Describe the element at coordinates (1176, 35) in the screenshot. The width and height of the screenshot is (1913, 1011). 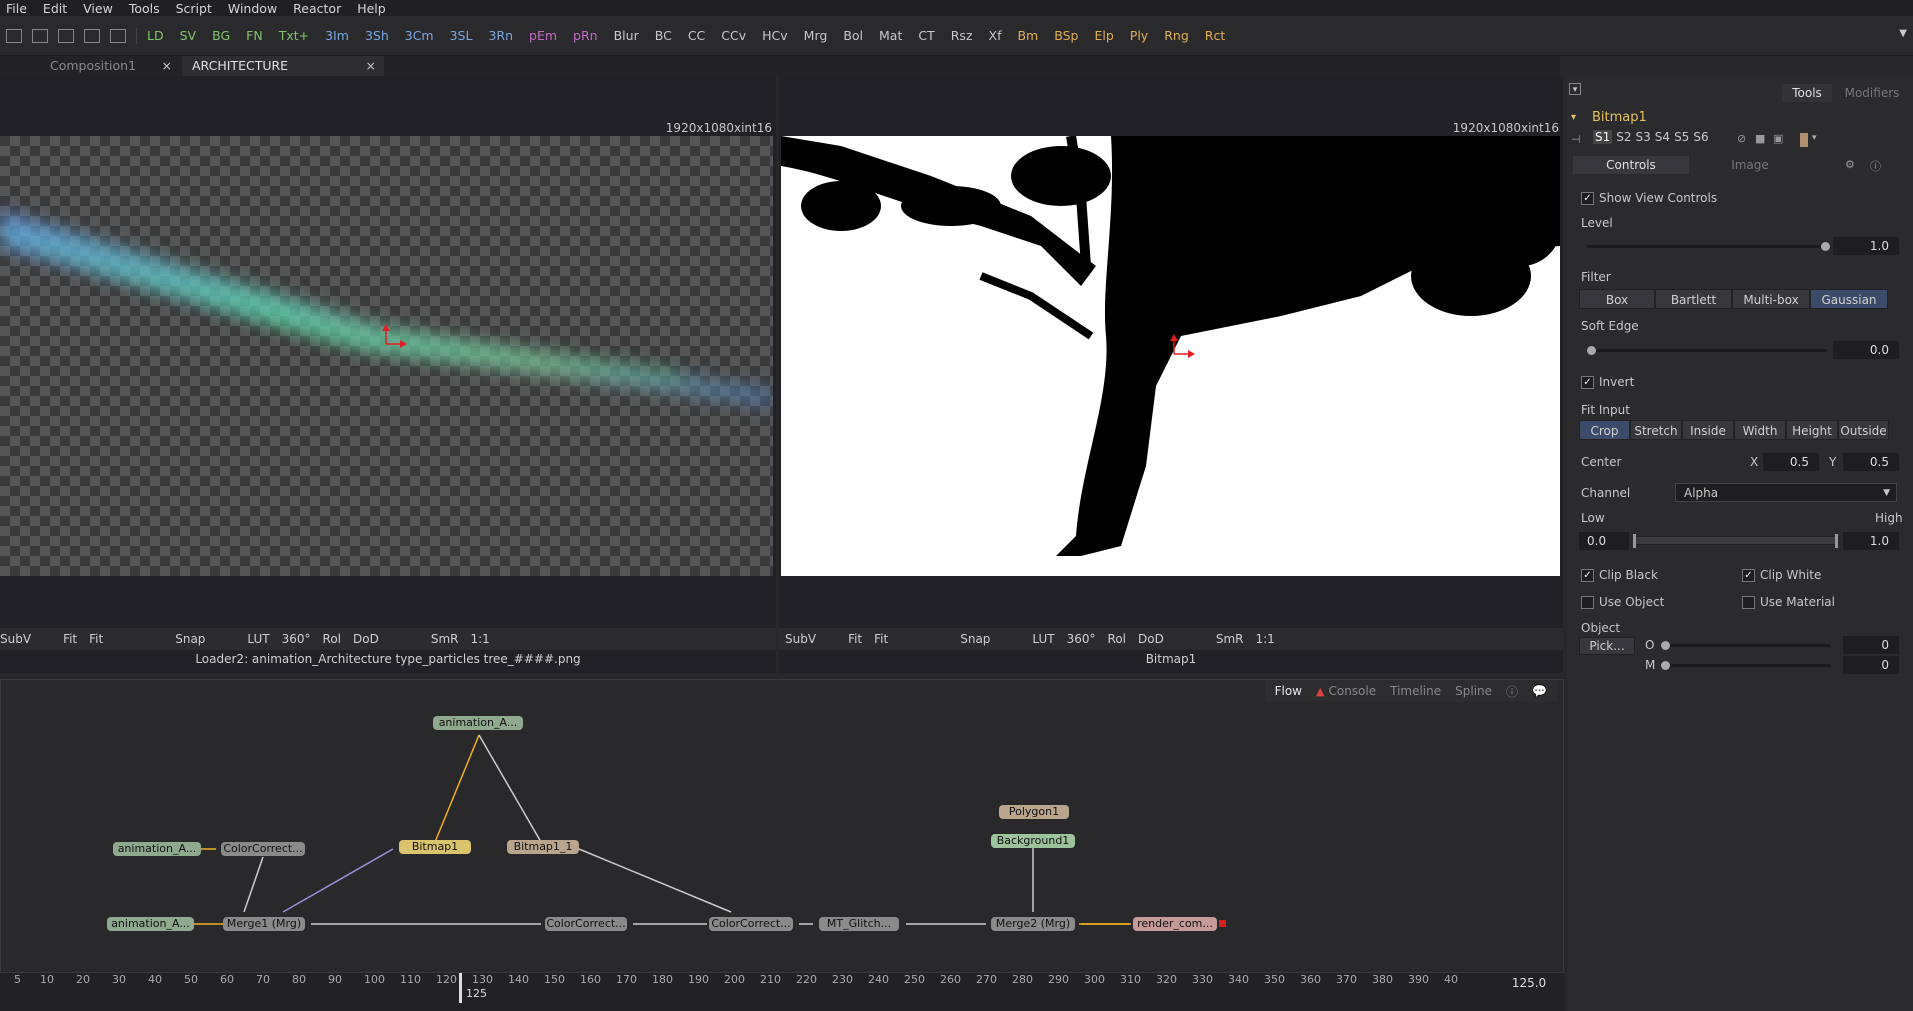
I see `tool-button-rng: Rng` at that location.